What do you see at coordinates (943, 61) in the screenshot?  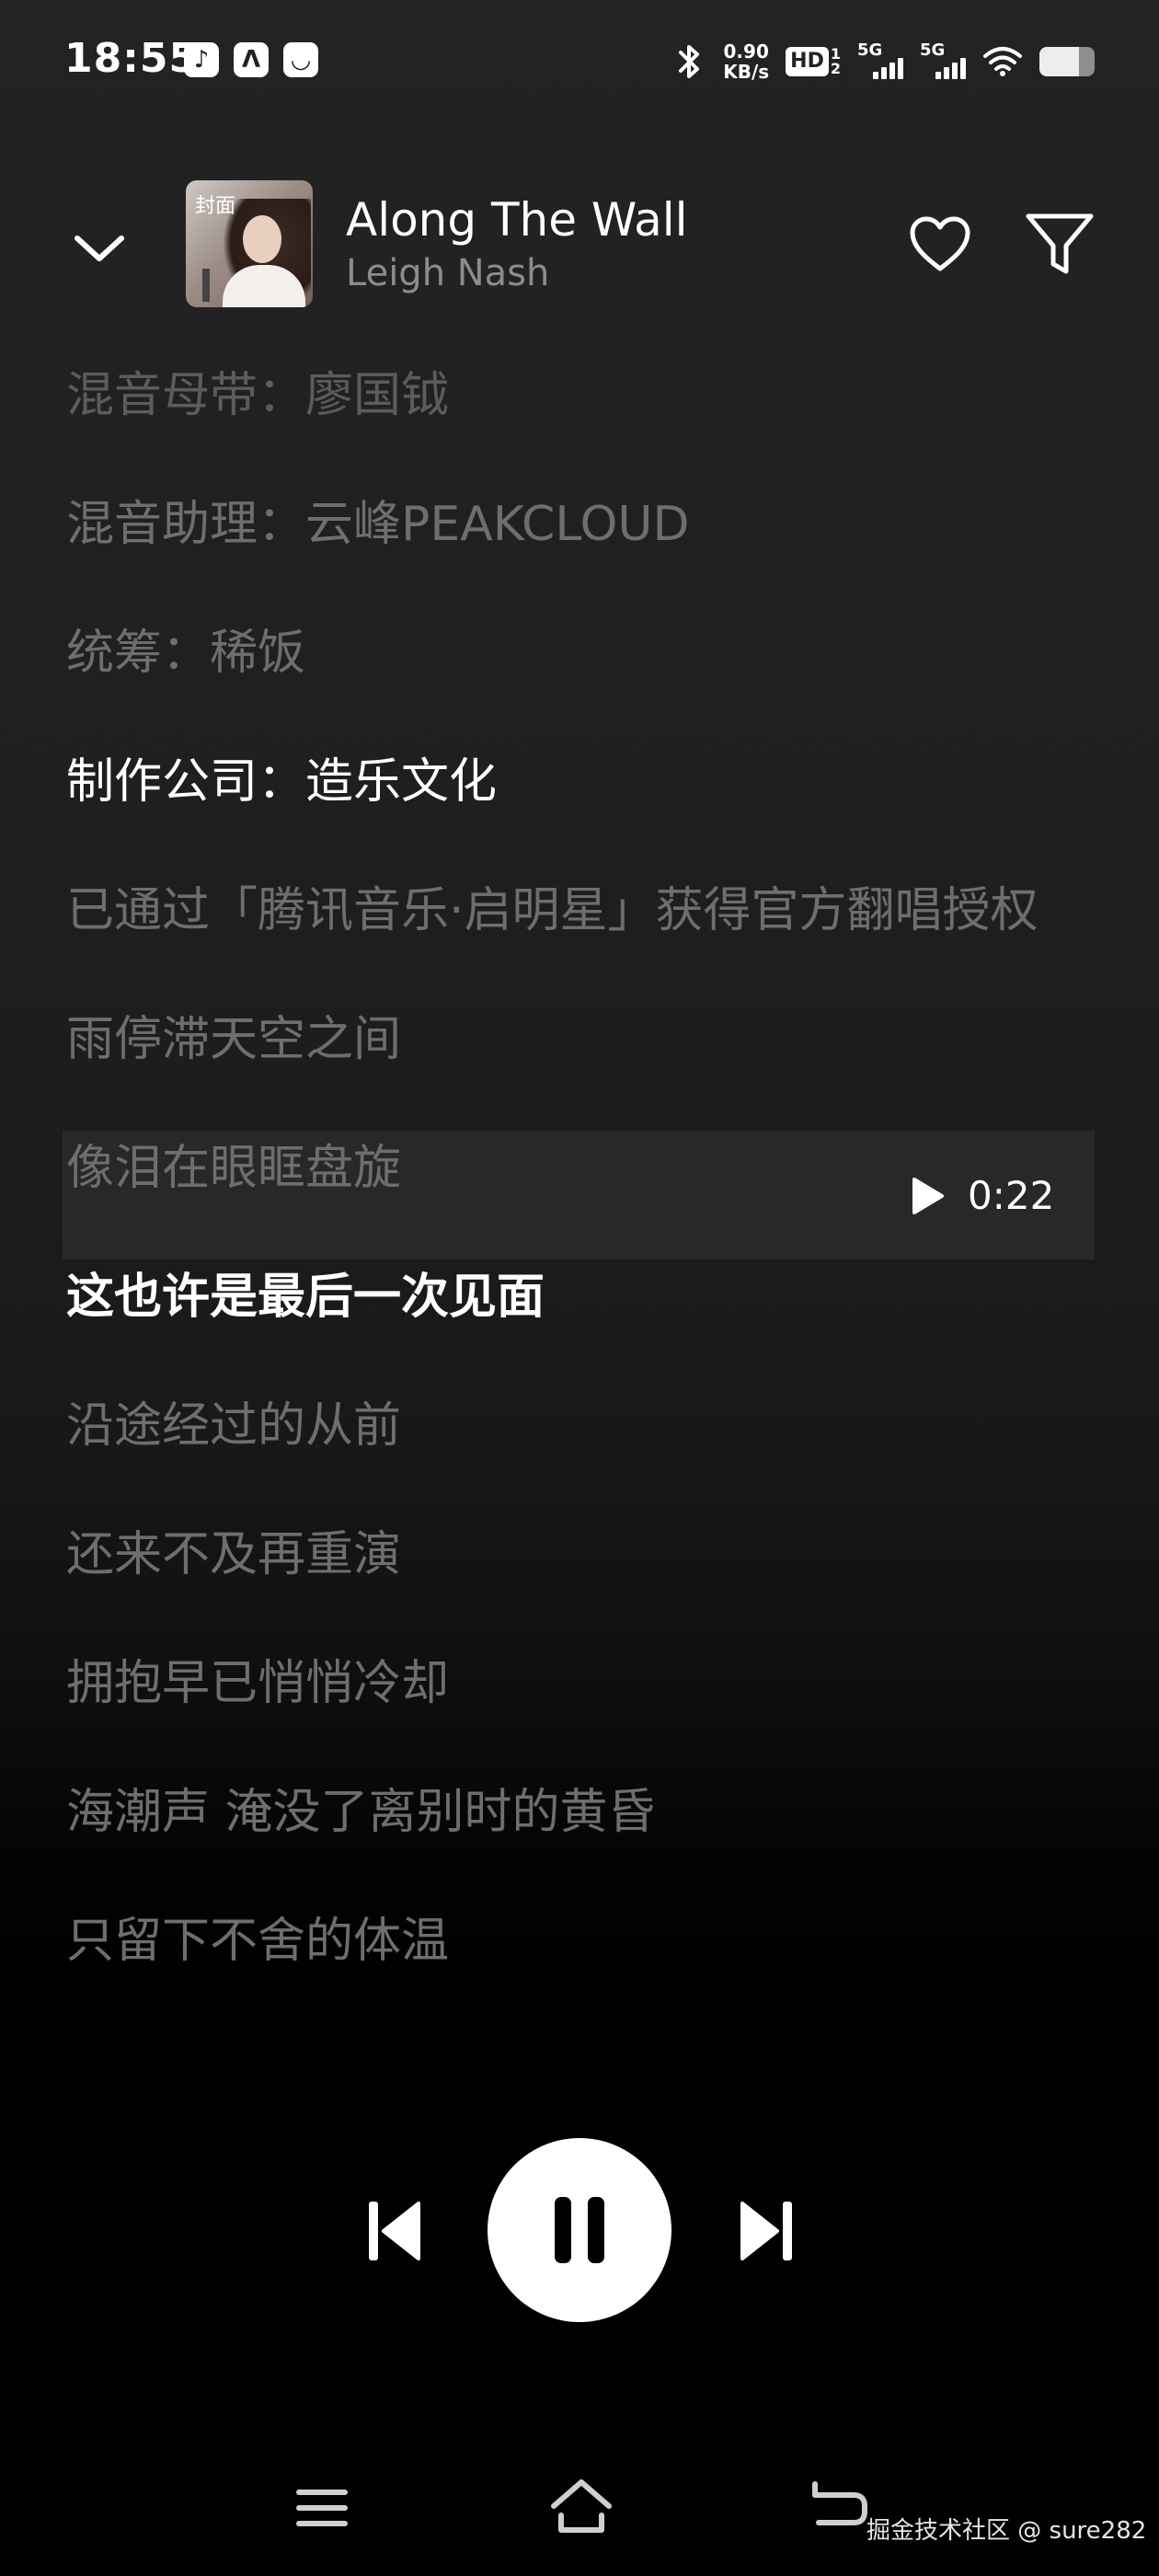 I see `signal-2-icon: 5G` at bounding box center [943, 61].